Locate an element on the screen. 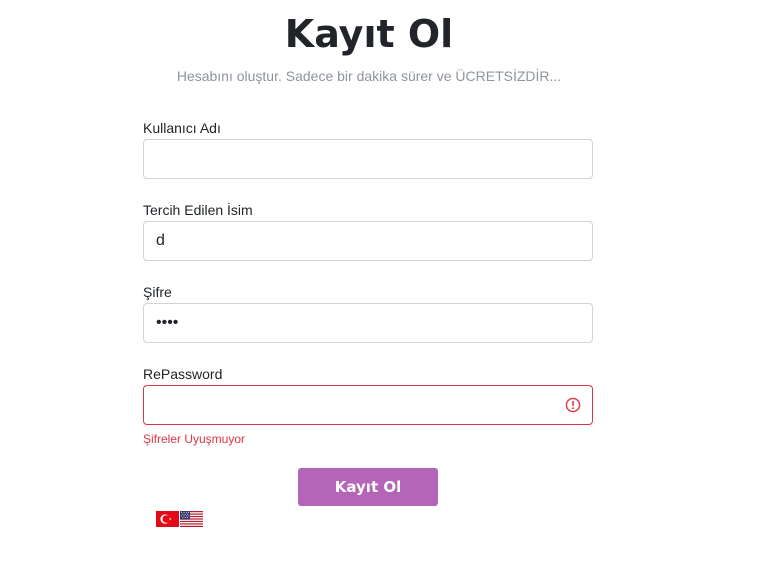  password-input is located at coordinates (350, 323).